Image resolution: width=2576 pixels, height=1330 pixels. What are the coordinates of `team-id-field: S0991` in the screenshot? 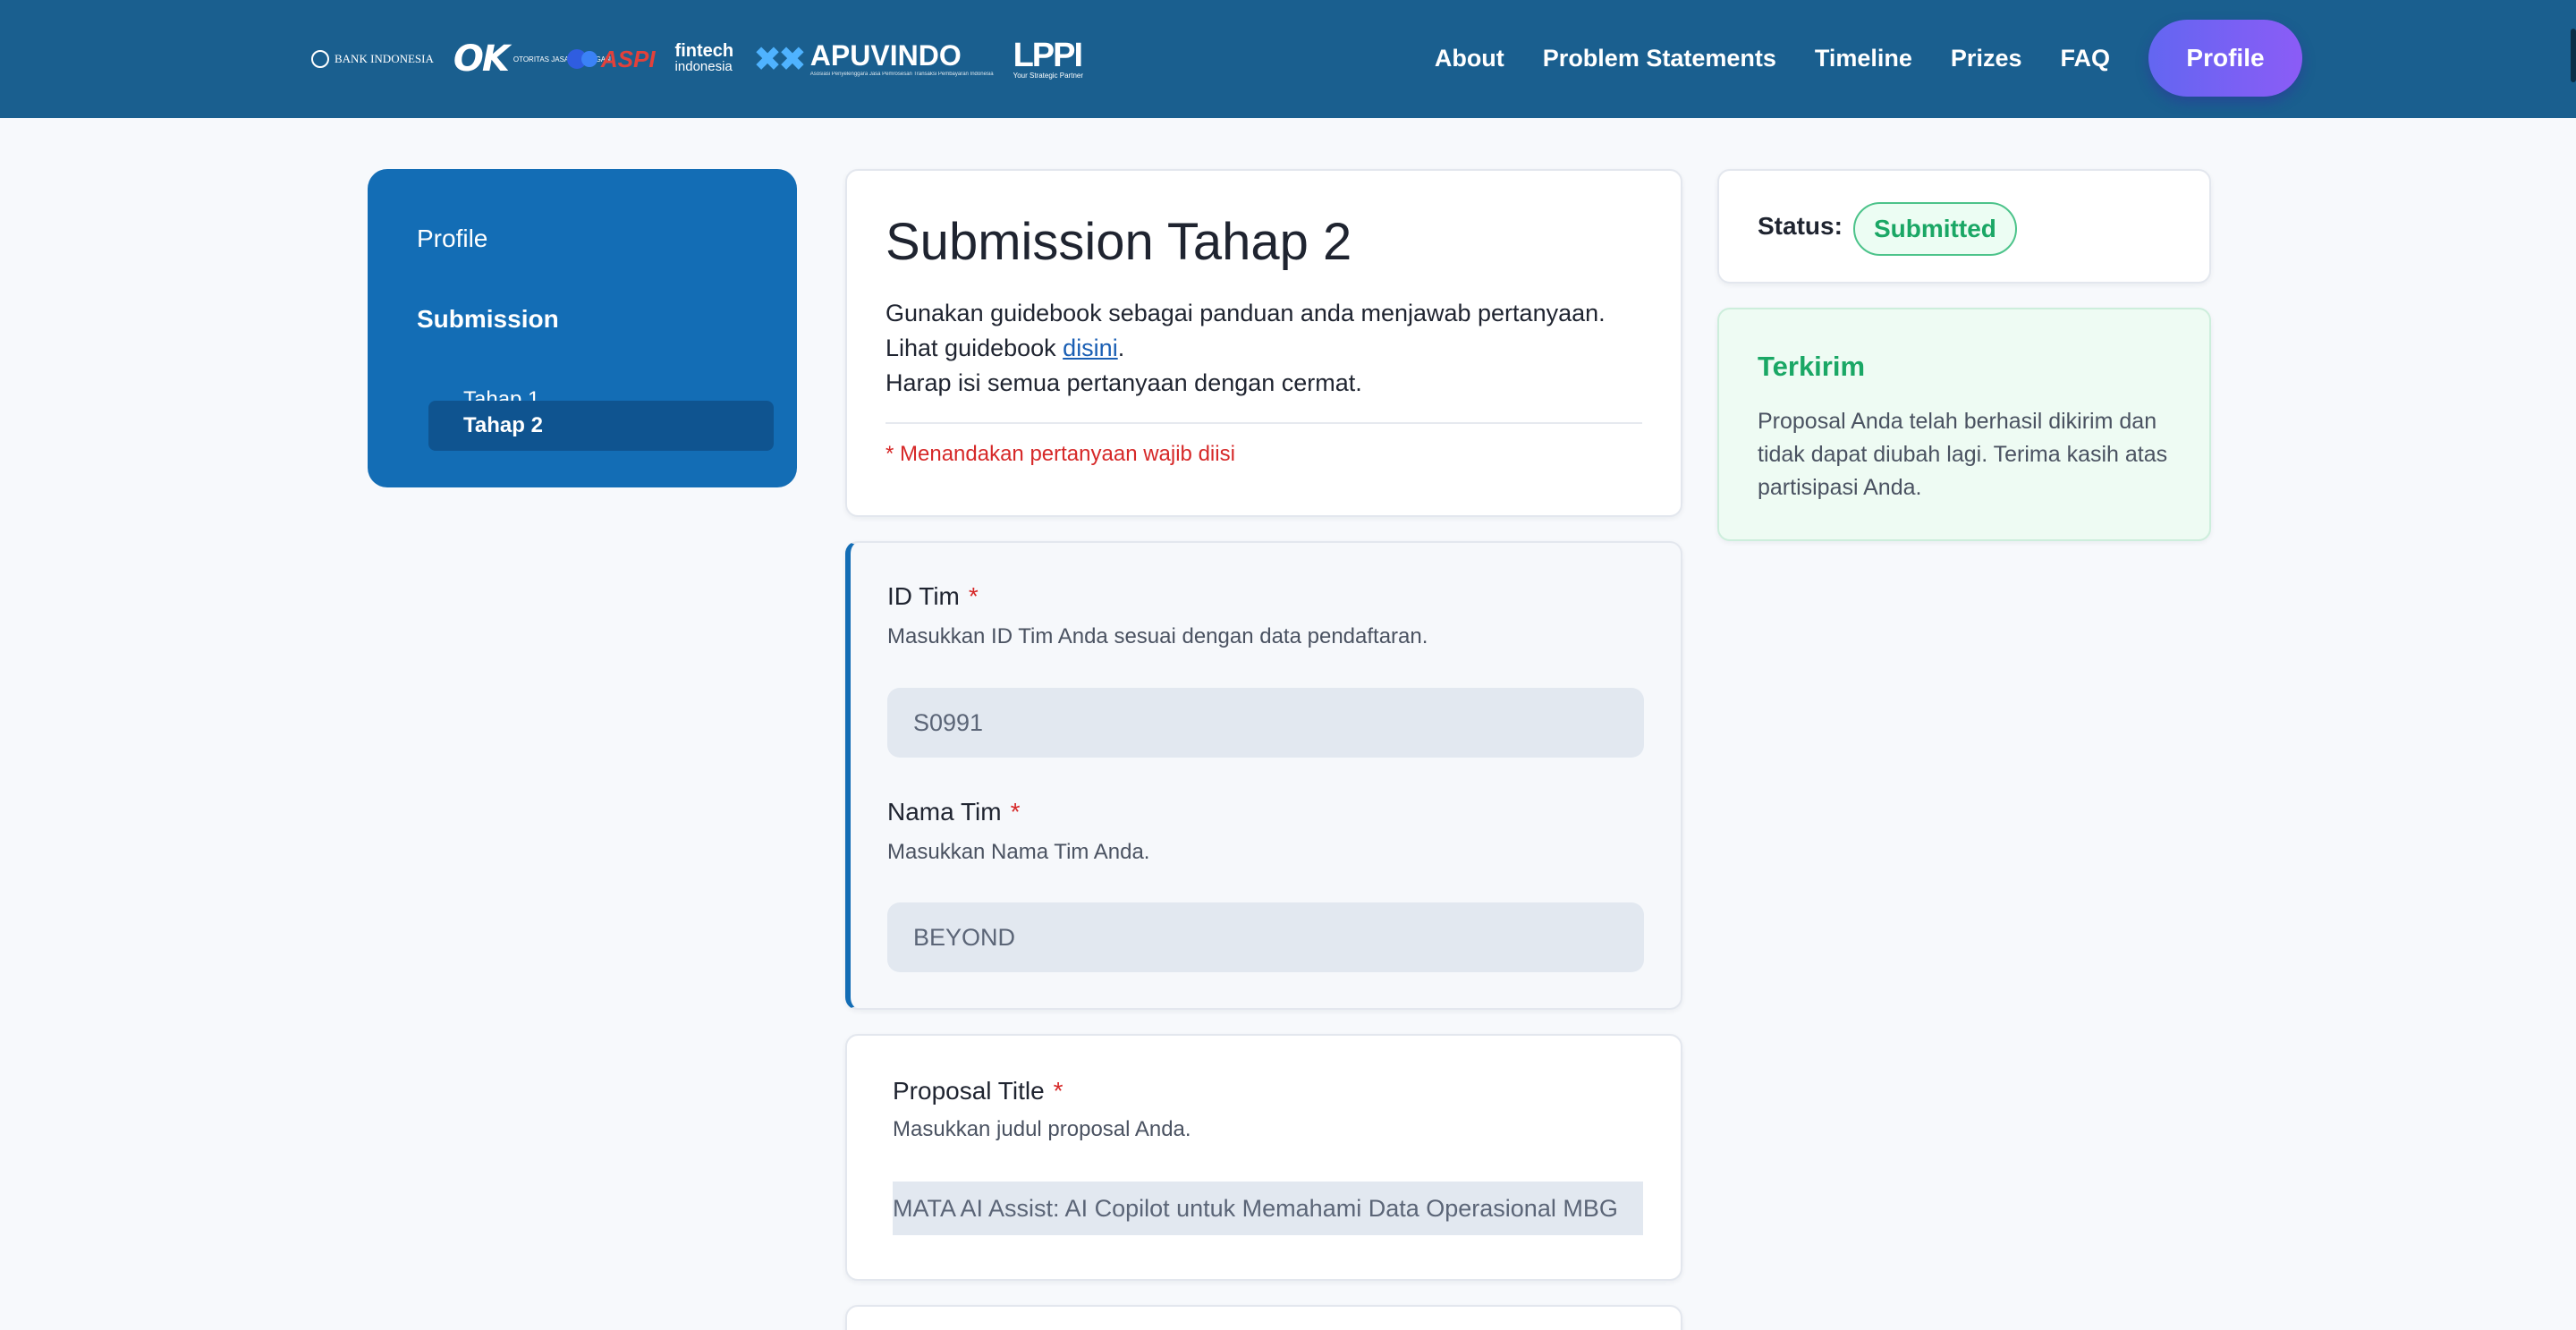 It's located at (1265, 723).